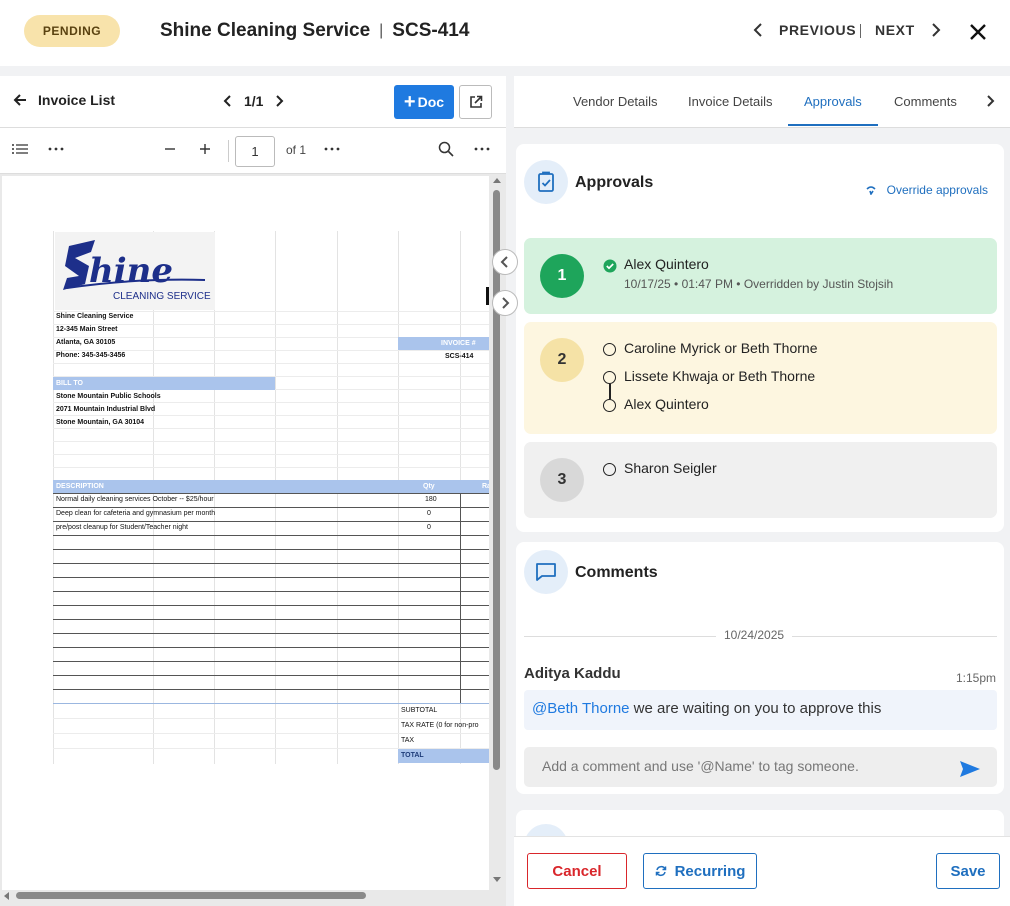 This screenshot has width=1010, height=906. Describe the element at coordinates (496, 480) in the screenshot. I see `vertical-scroll-thumb` at that location.